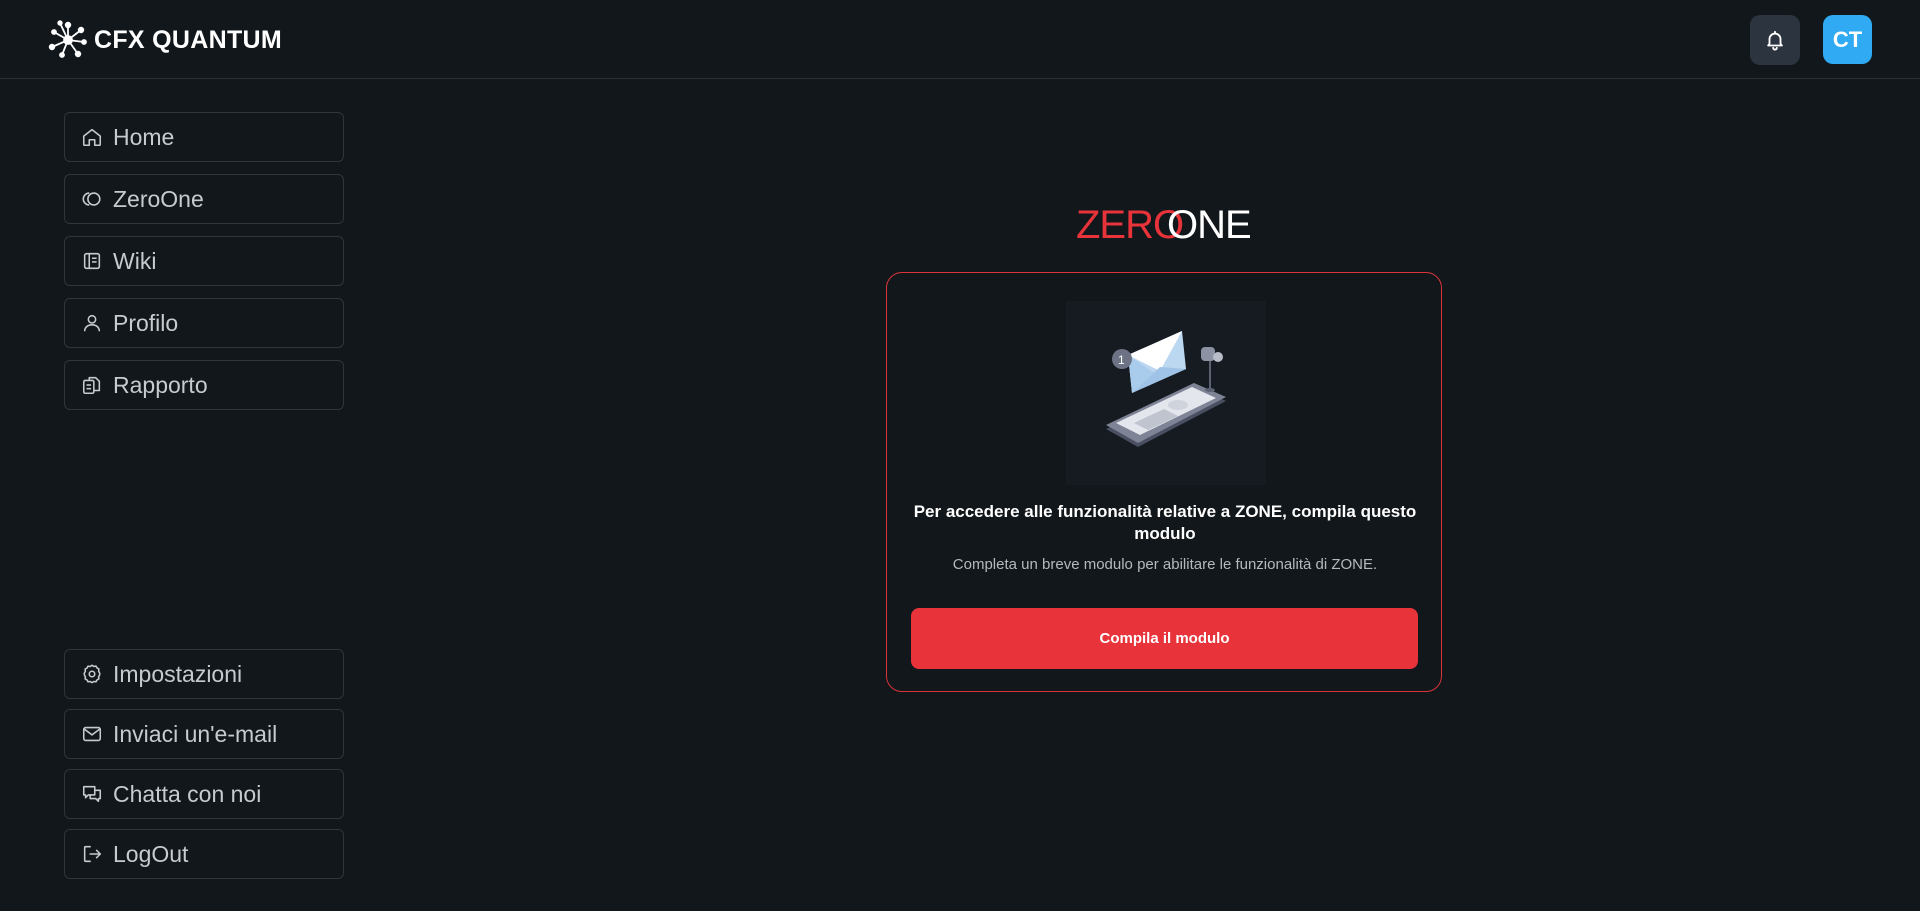  I want to click on book-icon, so click(92, 261).